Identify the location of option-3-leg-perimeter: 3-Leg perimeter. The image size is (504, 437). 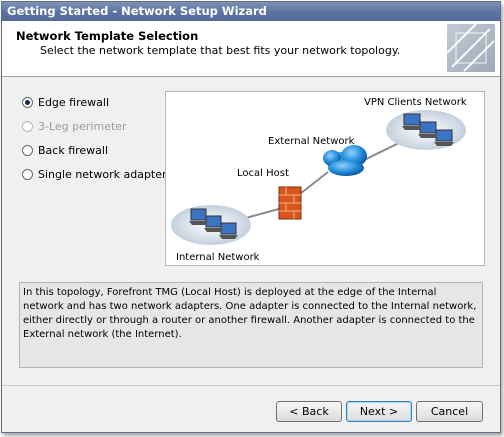
(74, 126).